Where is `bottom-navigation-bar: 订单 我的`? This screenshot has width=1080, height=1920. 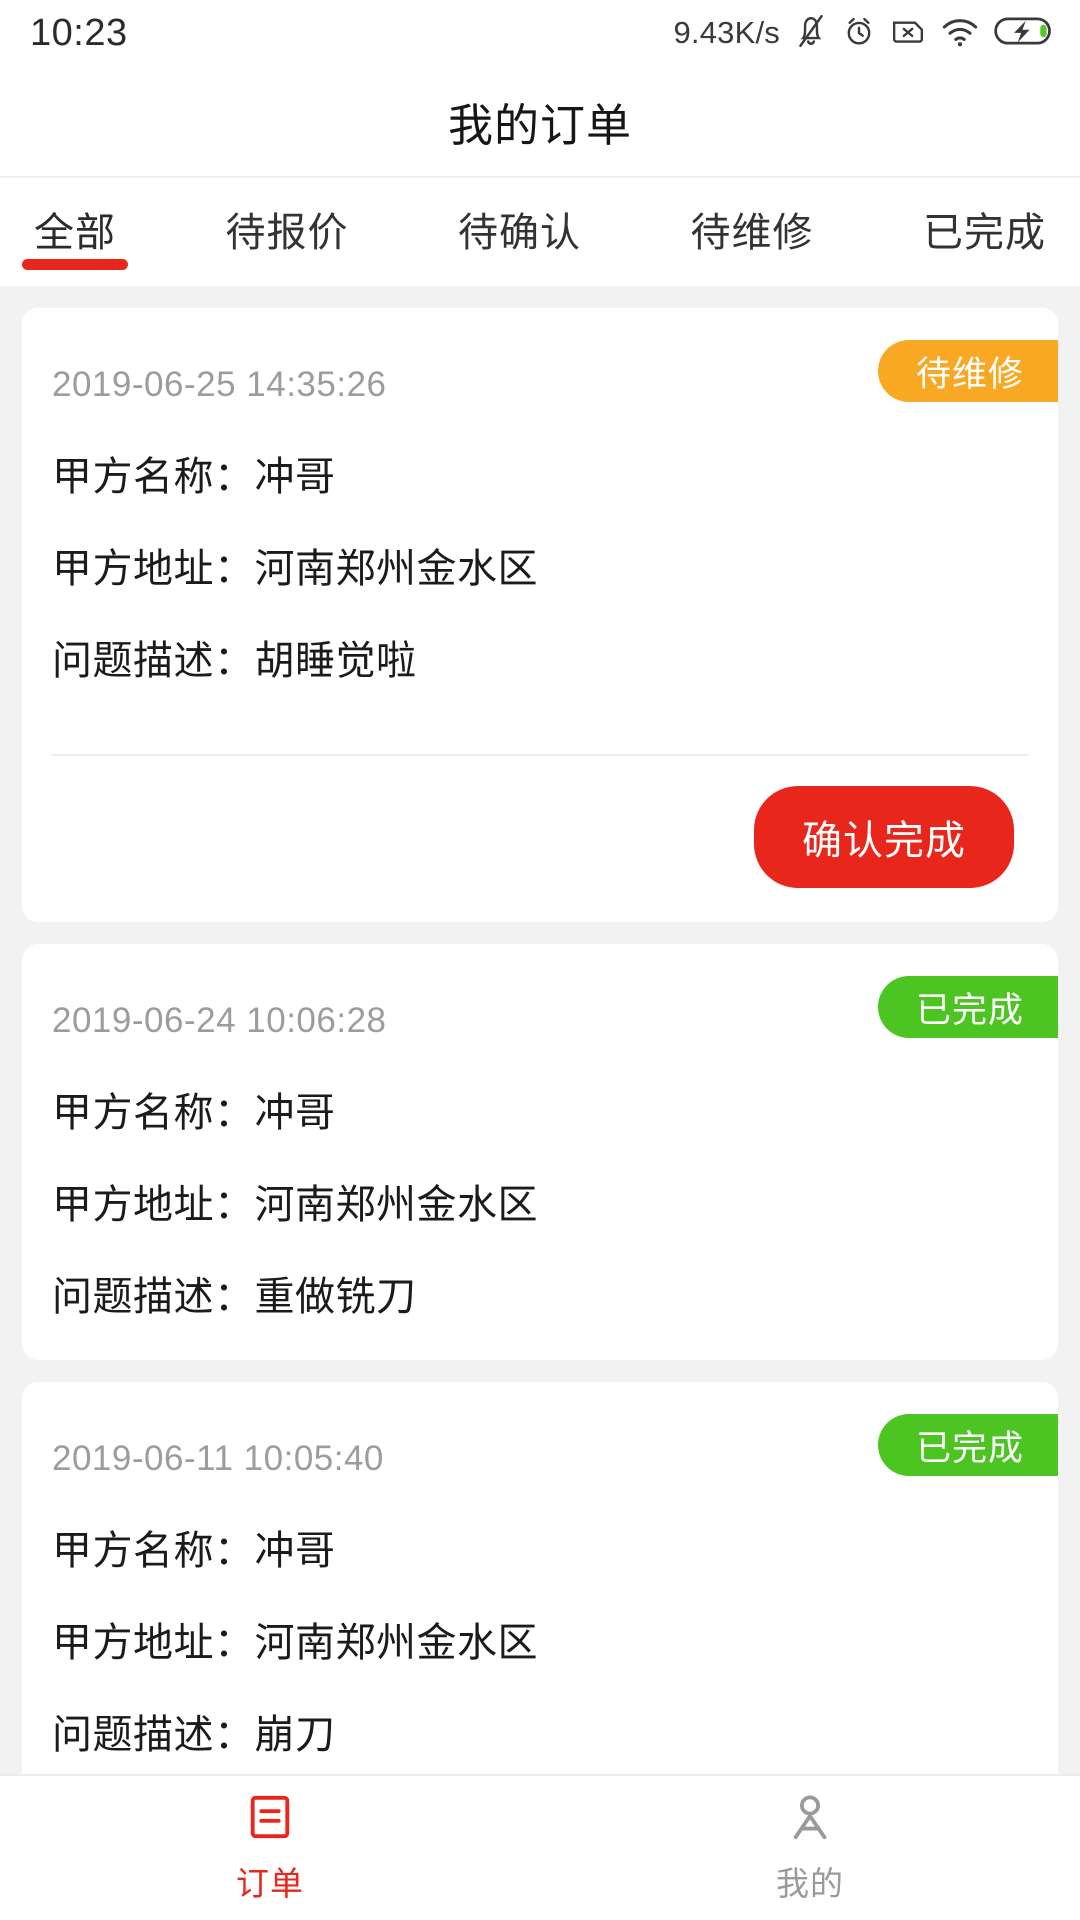
bottom-navigation-bar: 订单 我的 is located at coordinates (540, 1847).